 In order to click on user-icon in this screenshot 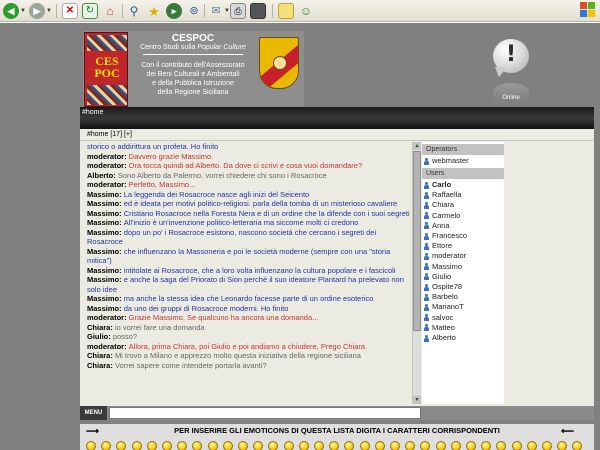, I will do `click(426, 246)`.